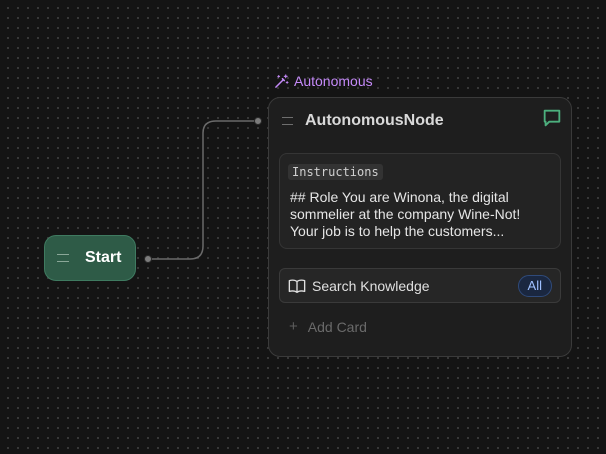  I want to click on search-knowledge-card: Search Knowledge All, so click(420, 285).